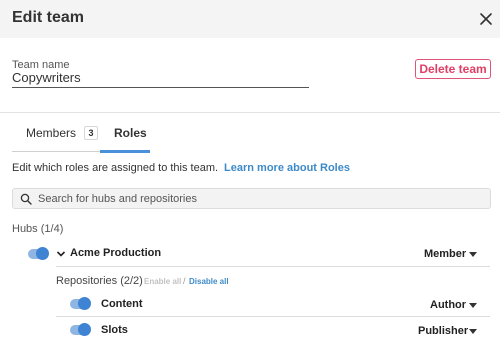  I want to click on repository-name-slots: Slots, so click(114, 330).